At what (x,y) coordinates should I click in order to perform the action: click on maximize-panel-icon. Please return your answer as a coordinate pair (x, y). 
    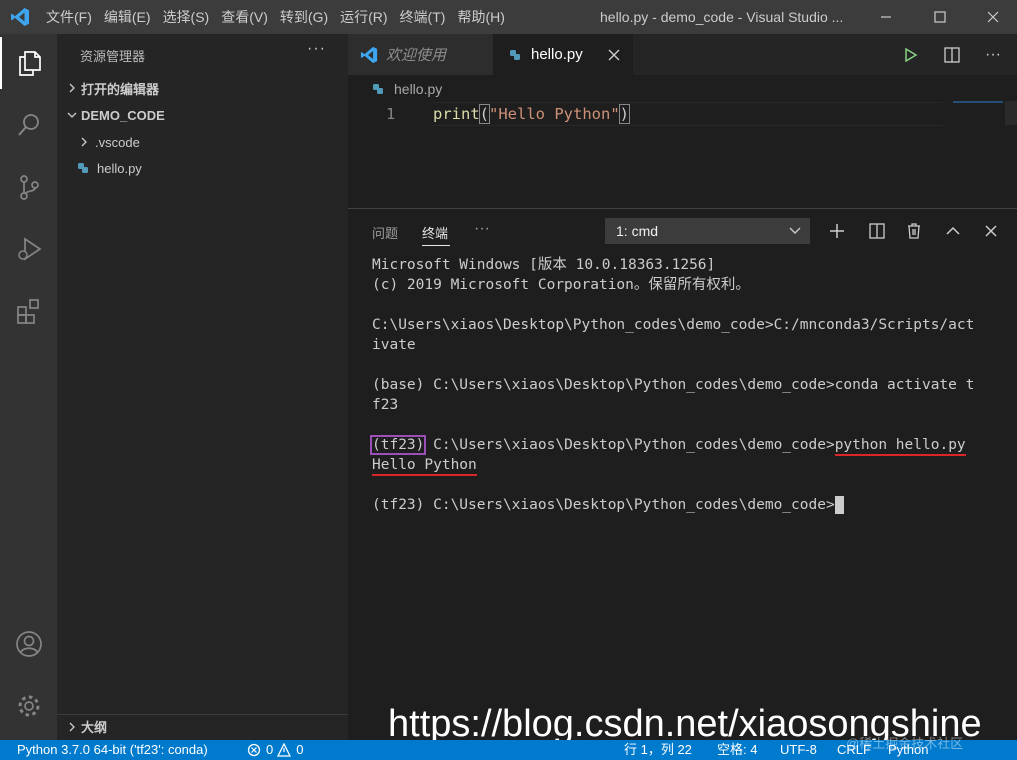
    Looking at the image, I should click on (953, 231).